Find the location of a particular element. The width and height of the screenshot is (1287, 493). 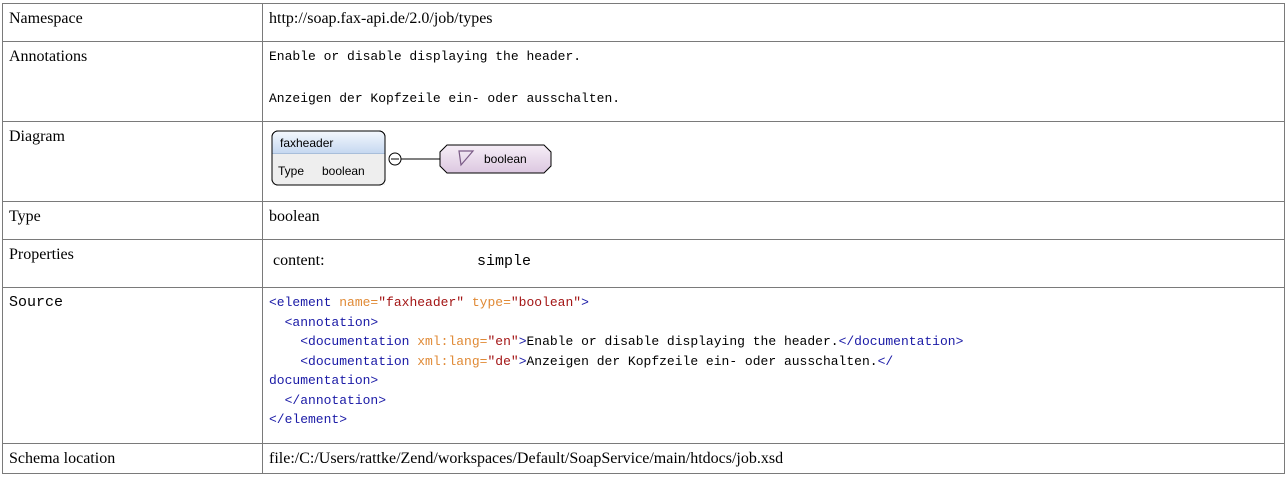

source-token: "en" is located at coordinates (503, 341).